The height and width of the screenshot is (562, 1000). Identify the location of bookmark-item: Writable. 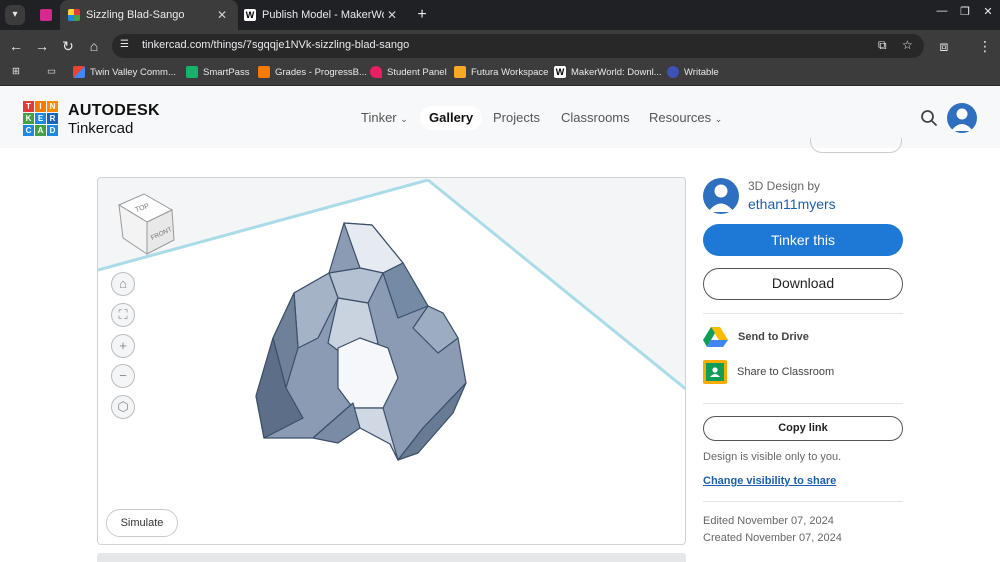
(693, 72).